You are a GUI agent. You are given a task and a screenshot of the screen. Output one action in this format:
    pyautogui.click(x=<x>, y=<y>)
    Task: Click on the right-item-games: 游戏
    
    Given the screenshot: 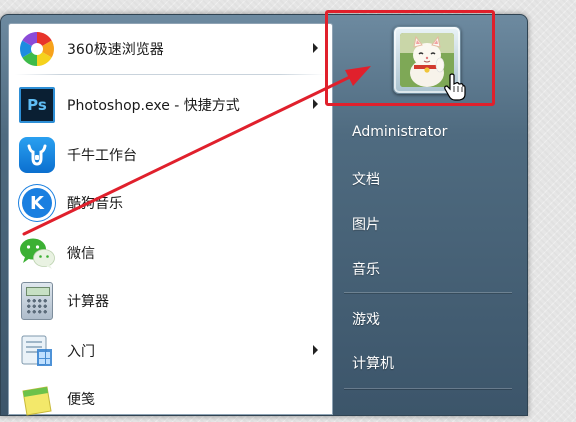 What is the action you would take?
    pyautogui.click(x=366, y=319)
    